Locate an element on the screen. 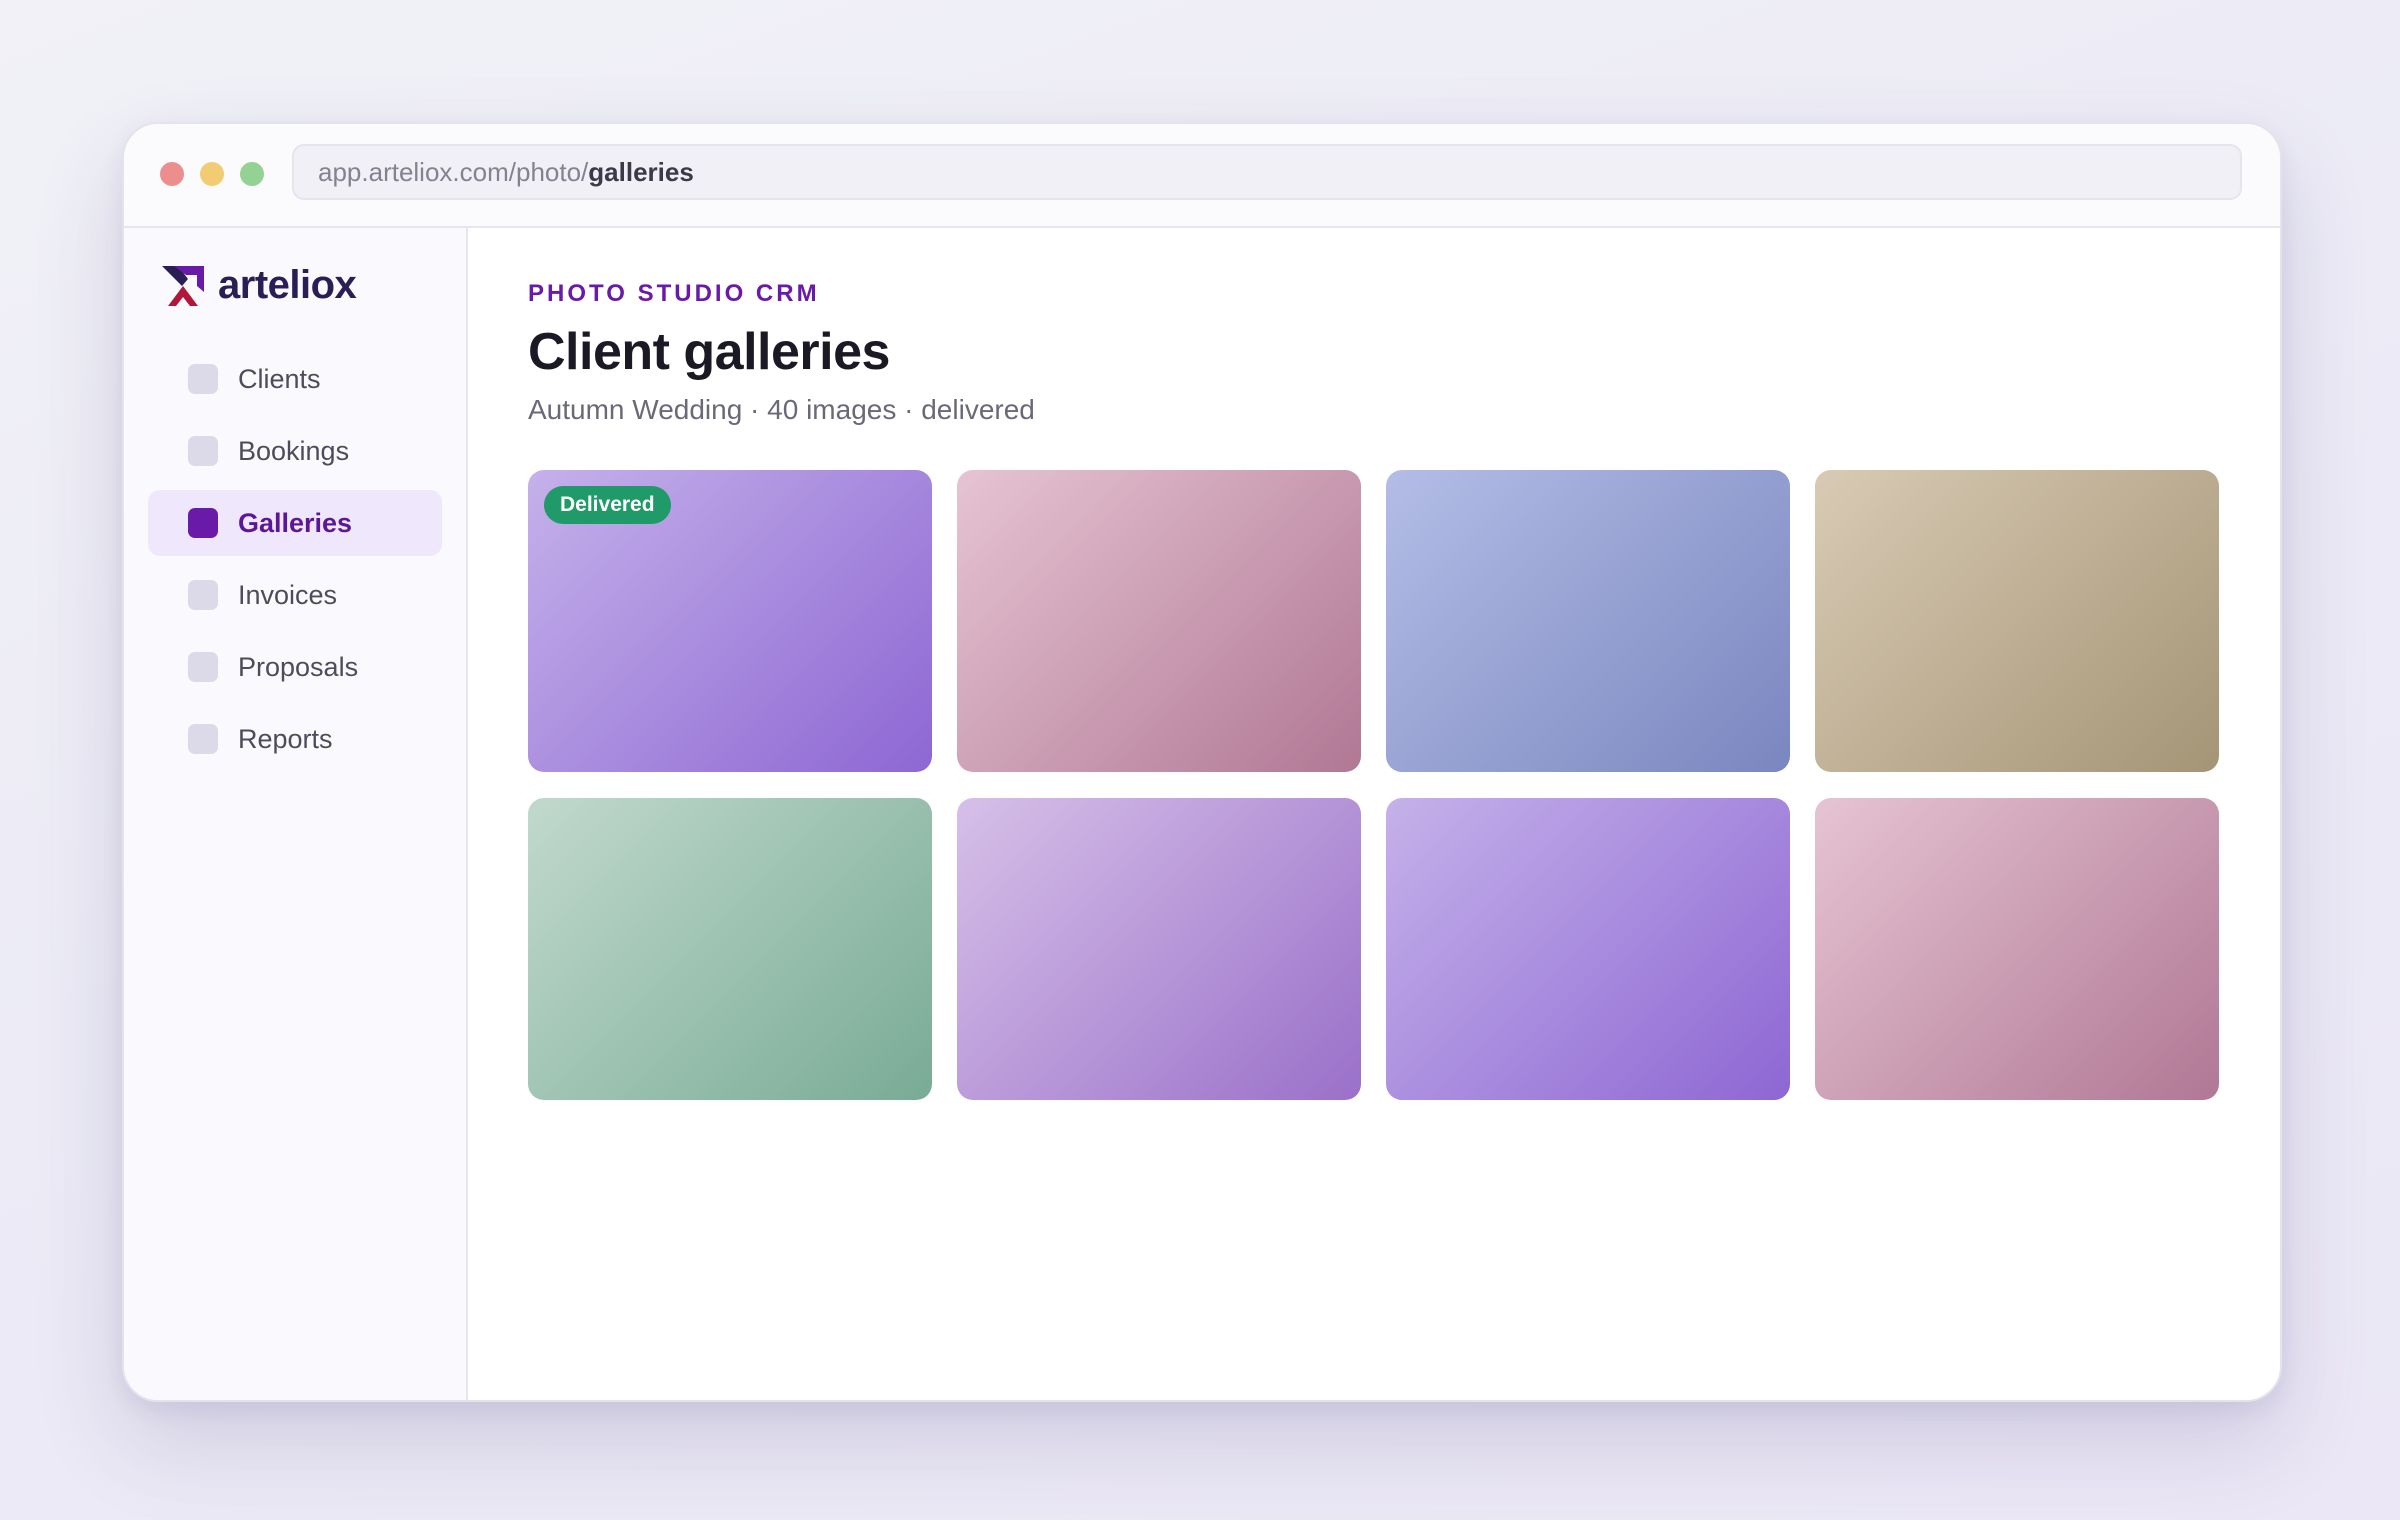  delivered-badge: Delivered is located at coordinates (607, 505).